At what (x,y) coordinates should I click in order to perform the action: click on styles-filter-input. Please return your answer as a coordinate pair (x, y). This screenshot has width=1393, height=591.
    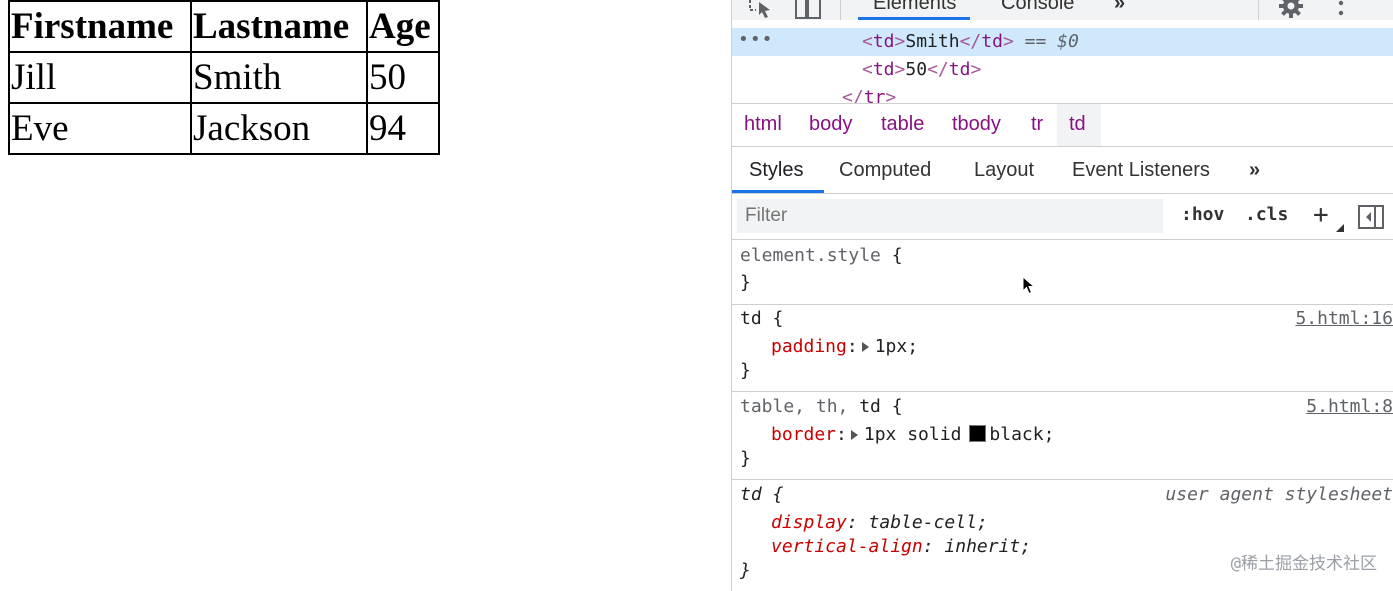
    Looking at the image, I should click on (950, 216).